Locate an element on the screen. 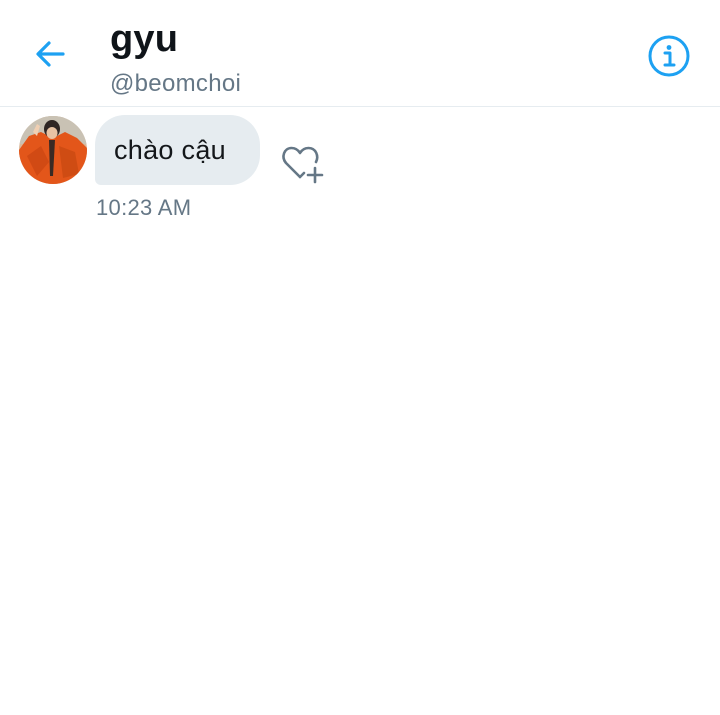 This screenshot has height=715, width=720. message-text: chào cậu is located at coordinates (170, 149).